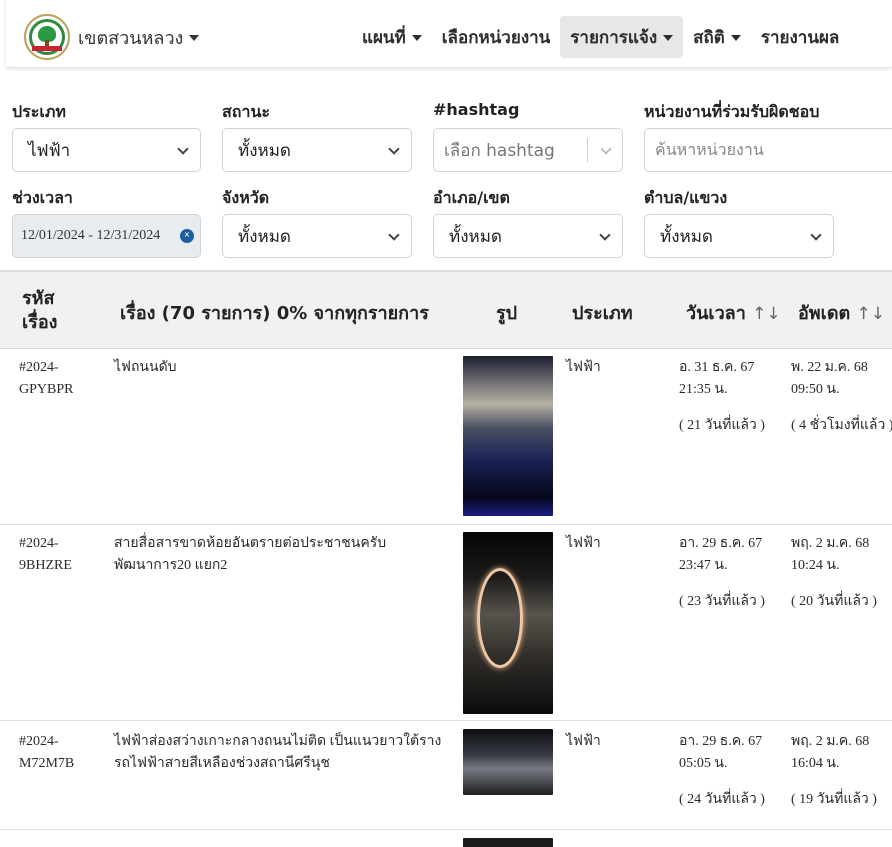 This screenshot has height=847, width=892. What do you see at coordinates (732, 111) in the screenshot?
I see `agency-label: หน่วยงานที่ร่วมรับผิดชอบ` at bounding box center [732, 111].